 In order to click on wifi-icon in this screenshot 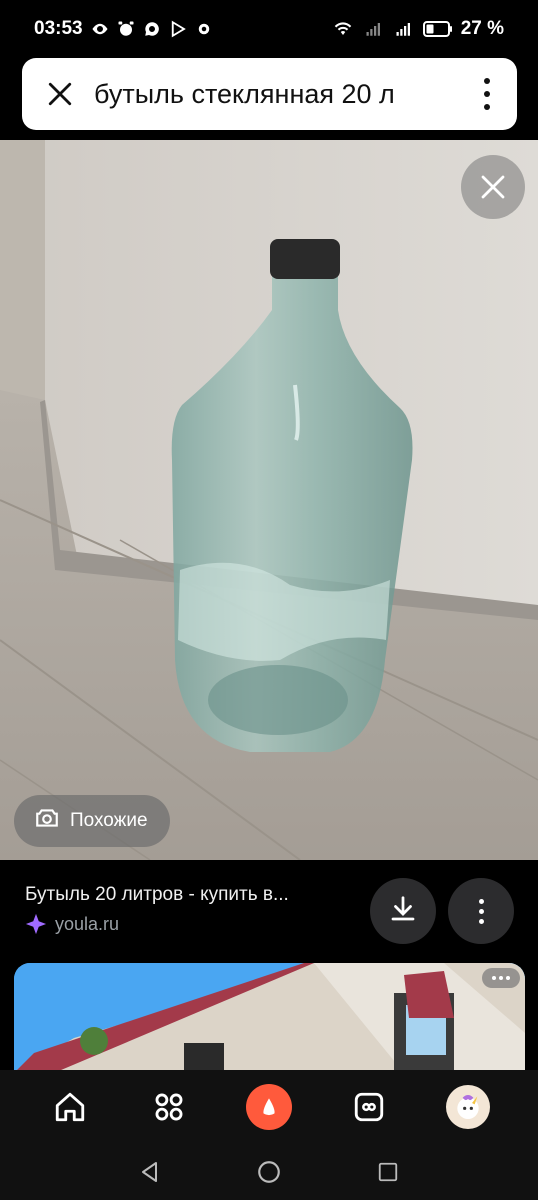, I will do `click(343, 29)`.